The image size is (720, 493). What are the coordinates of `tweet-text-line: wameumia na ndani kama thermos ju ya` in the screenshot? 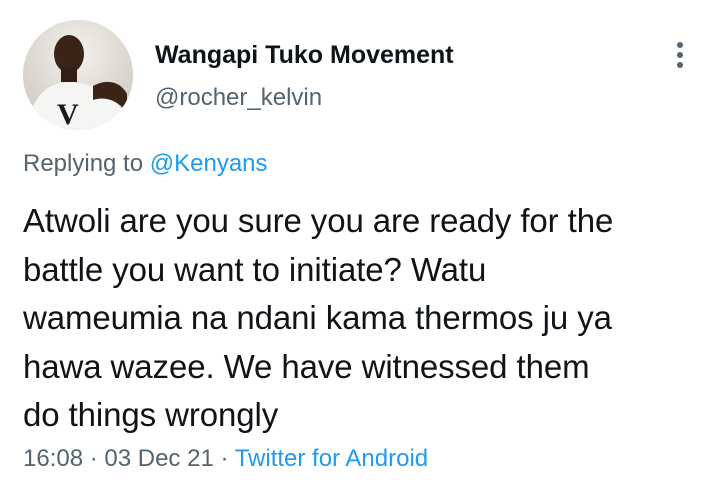 It's located at (317, 317).